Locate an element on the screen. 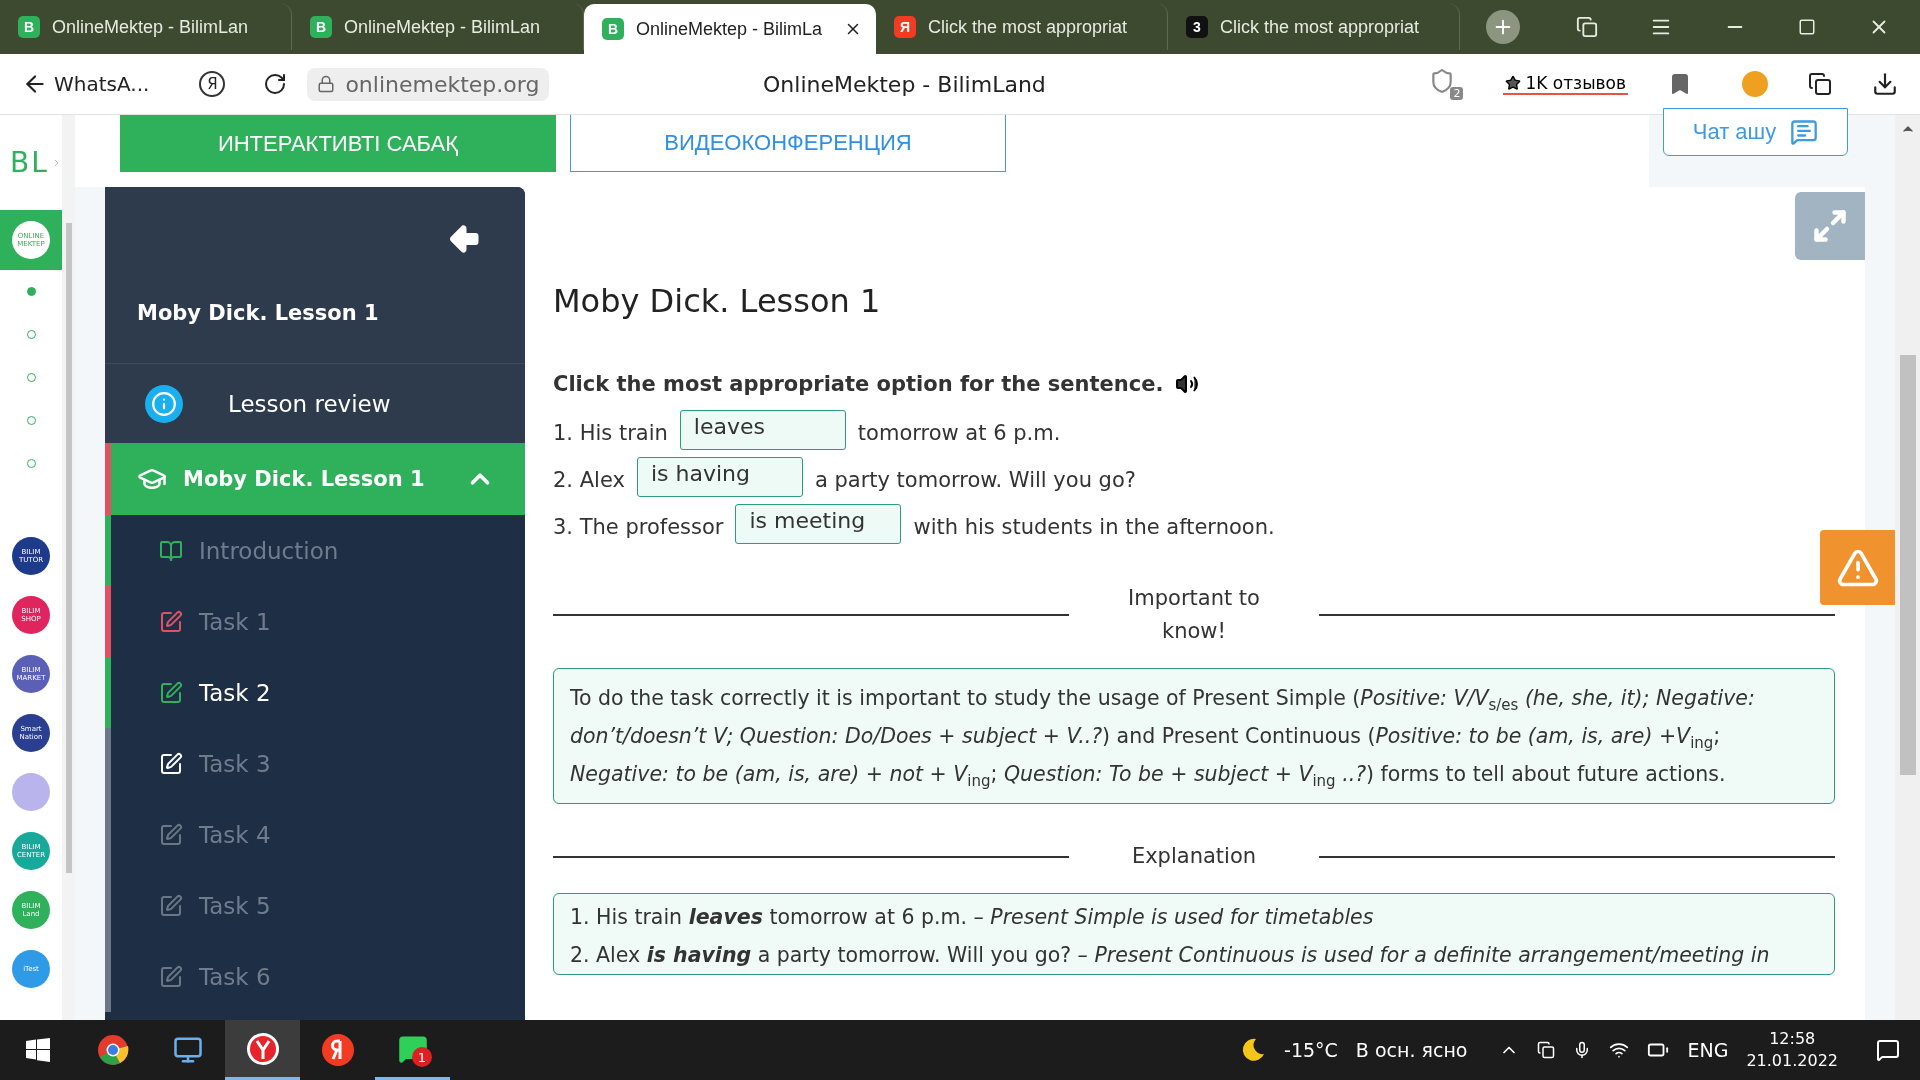  section-tab: ИНТЕРАКТИВТІ САБАҚ is located at coordinates (338, 143).